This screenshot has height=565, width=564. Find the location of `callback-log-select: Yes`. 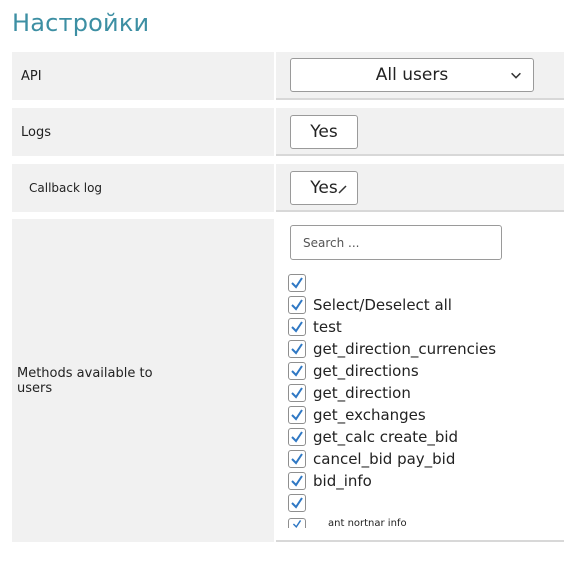

callback-log-select: Yes is located at coordinates (324, 188).